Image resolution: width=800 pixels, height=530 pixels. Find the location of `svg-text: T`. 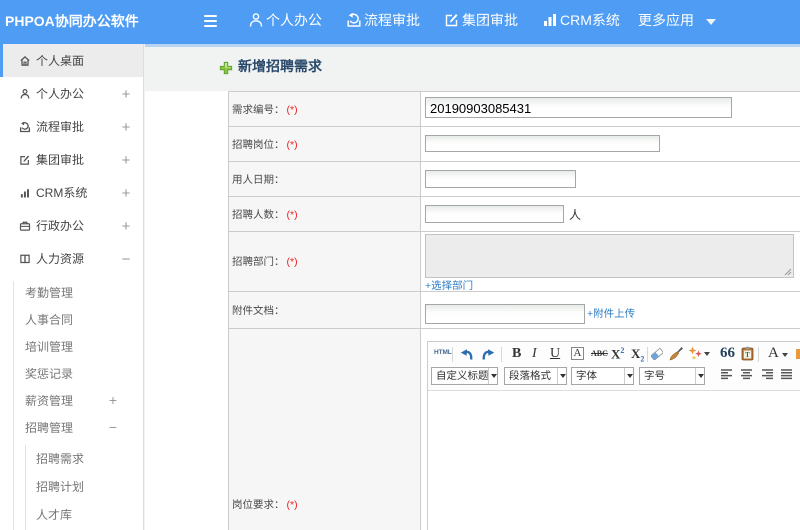

svg-text: T is located at coordinates (747, 355).